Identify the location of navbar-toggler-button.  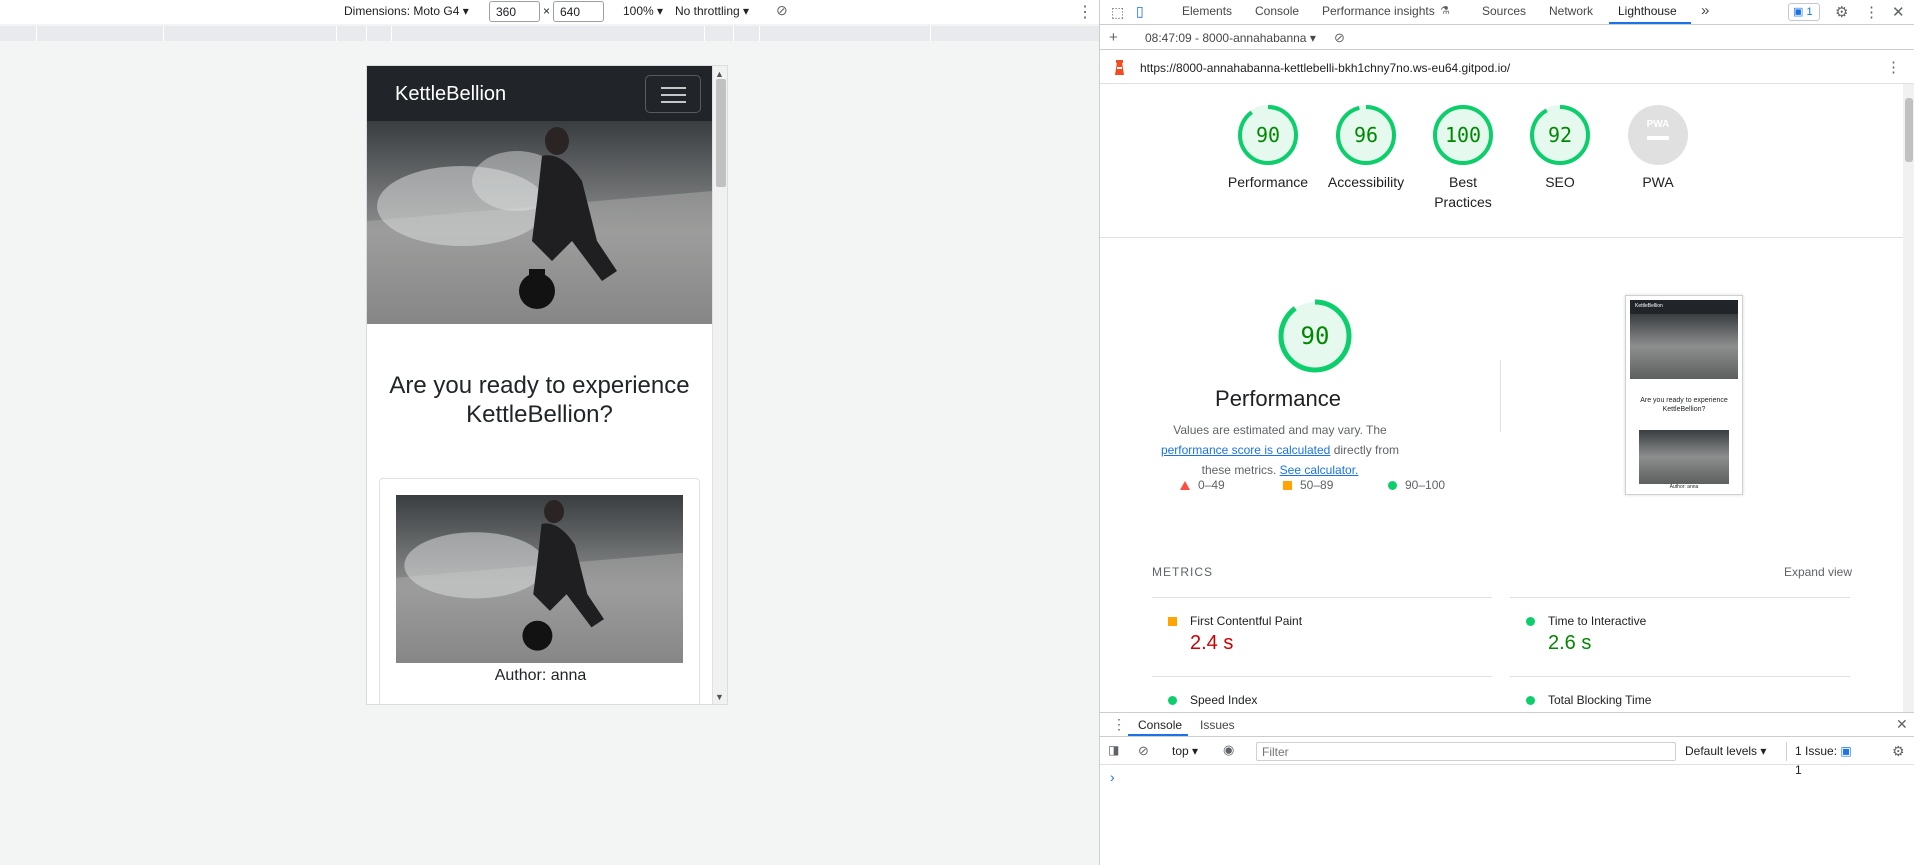
(673, 94).